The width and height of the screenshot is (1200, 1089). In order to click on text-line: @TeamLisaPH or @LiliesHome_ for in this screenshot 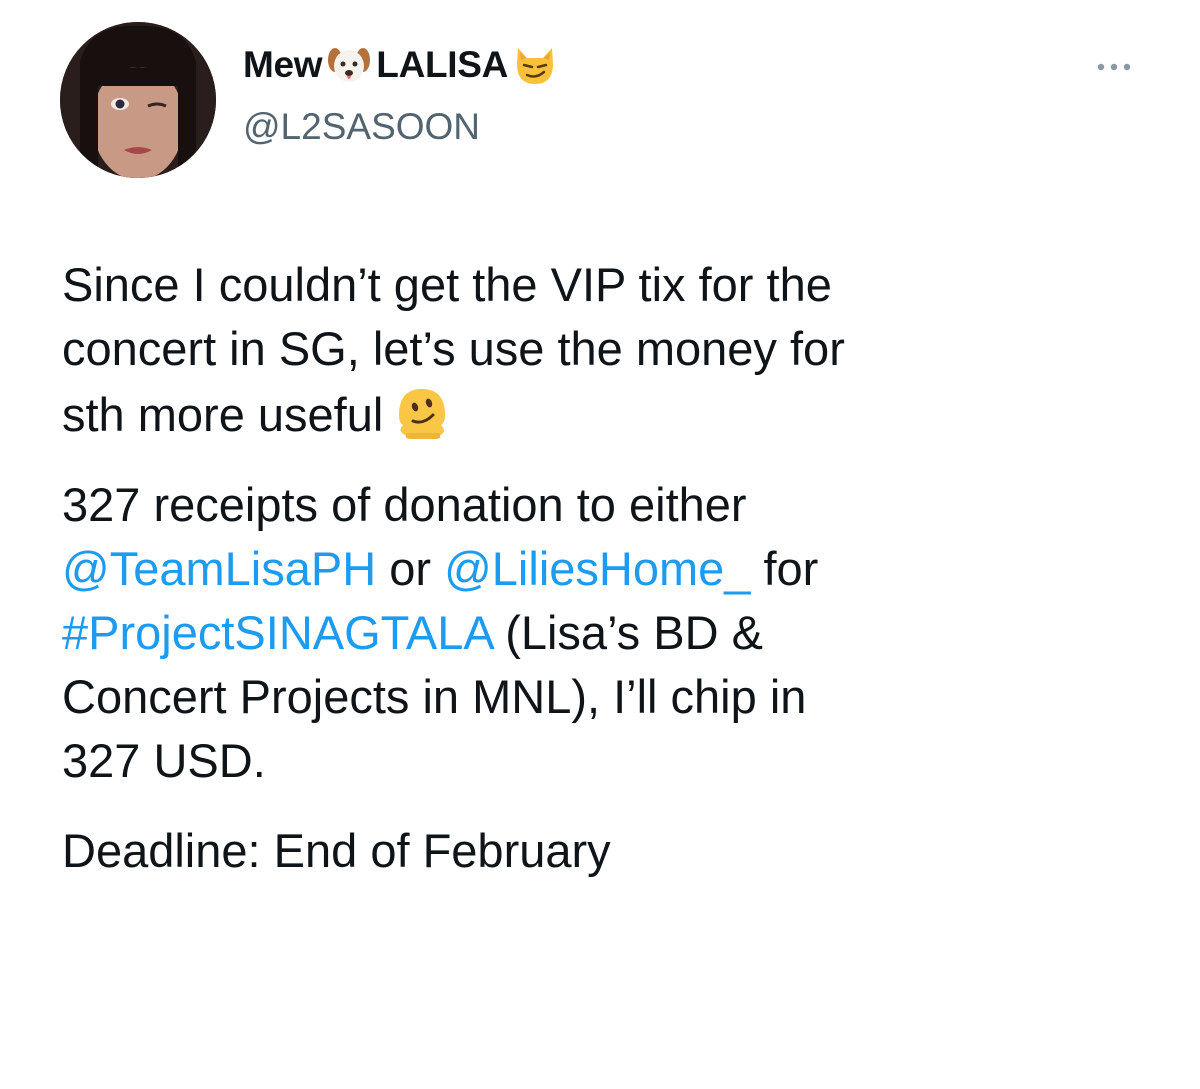, I will do `click(612, 569)`.